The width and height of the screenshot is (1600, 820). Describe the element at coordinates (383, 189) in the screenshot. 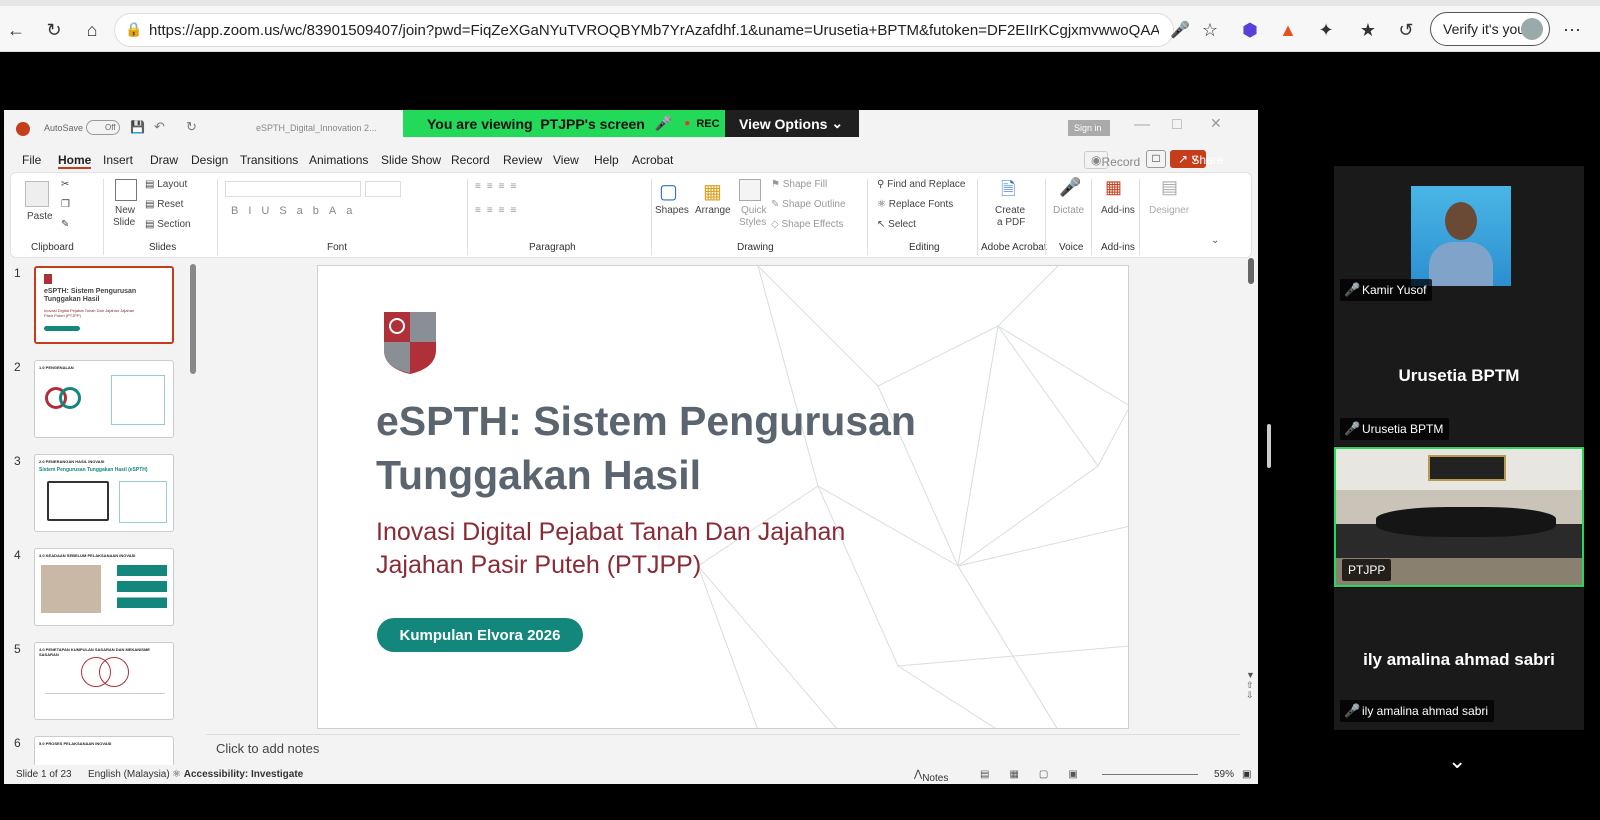

I see `font-size-box` at that location.